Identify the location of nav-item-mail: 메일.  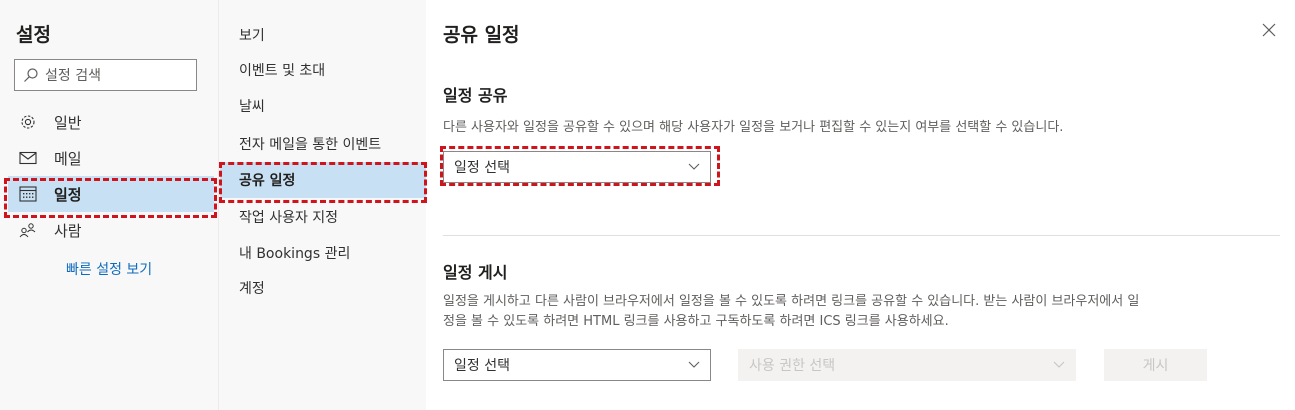
(111, 158).